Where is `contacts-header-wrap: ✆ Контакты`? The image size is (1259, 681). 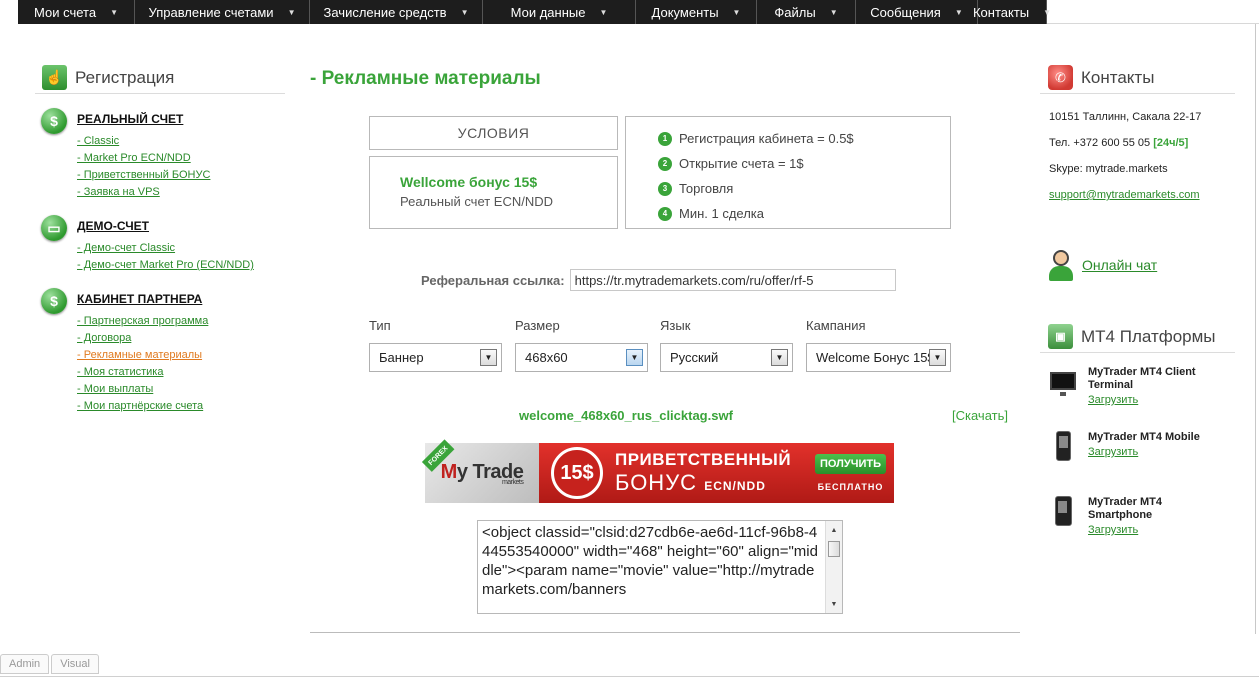
contacts-header-wrap: ✆ Контакты is located at coordinates (1137, 78).